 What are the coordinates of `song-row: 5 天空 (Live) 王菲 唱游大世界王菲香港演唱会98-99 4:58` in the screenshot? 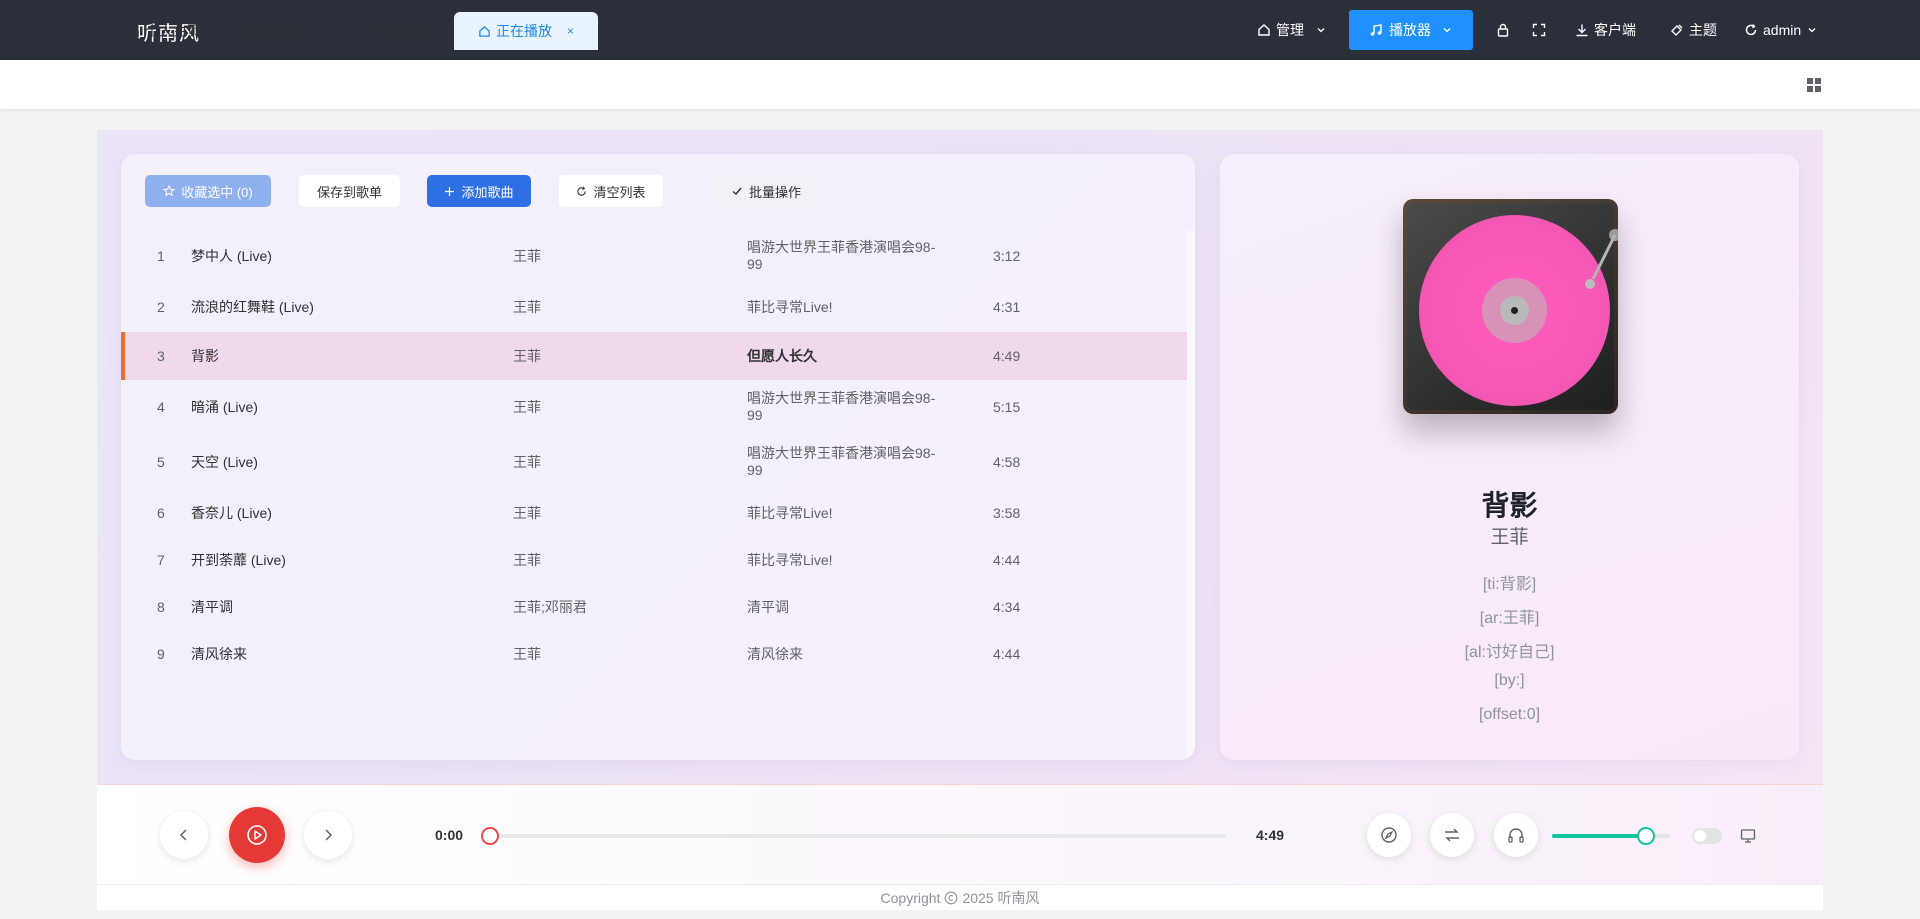 It's located at (654, 462).